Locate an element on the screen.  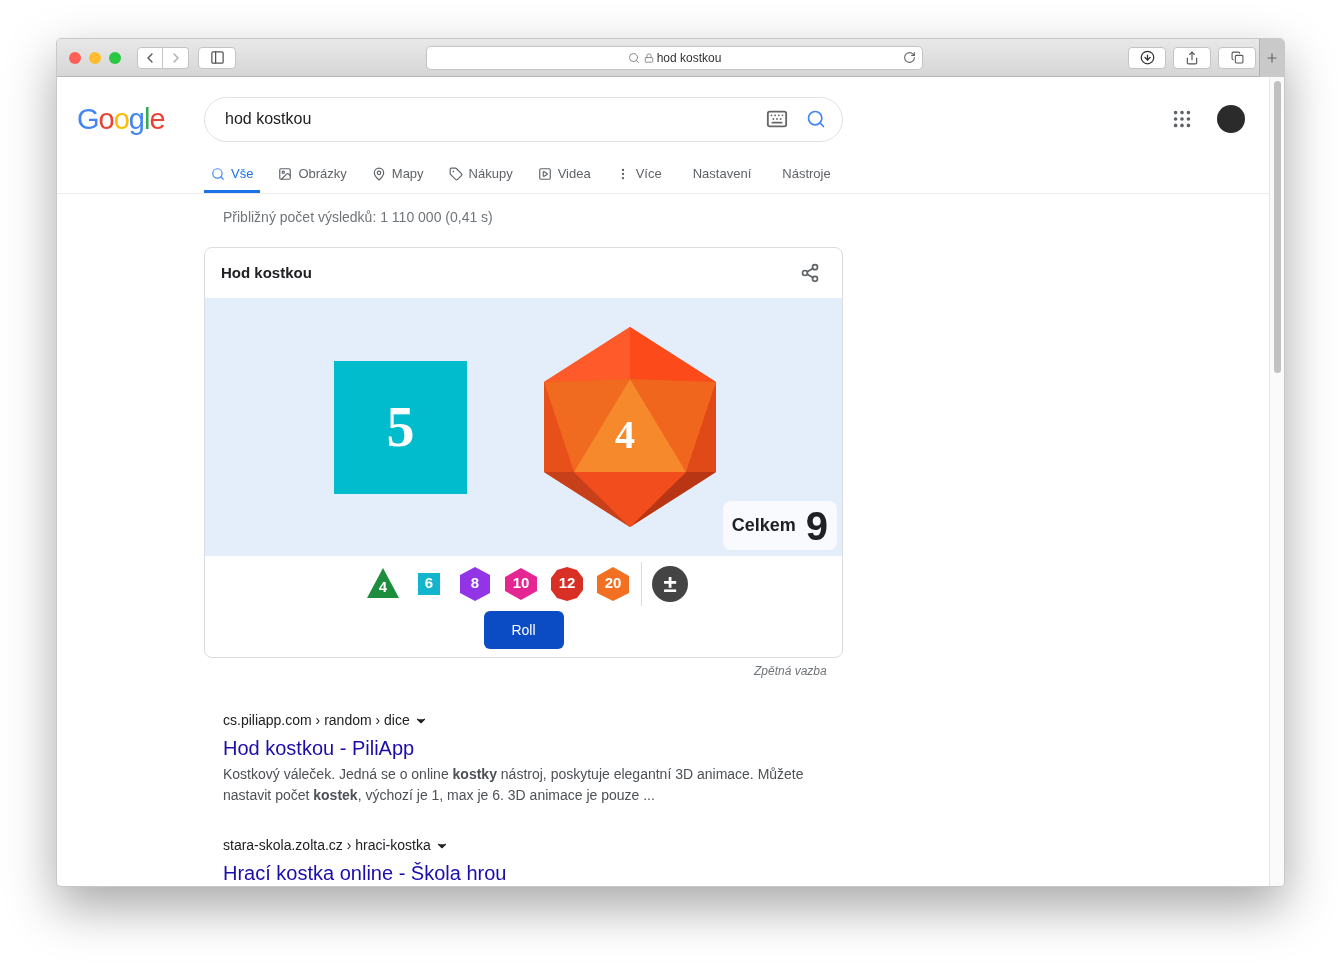
image-icon is located at coordinates (285, 173).